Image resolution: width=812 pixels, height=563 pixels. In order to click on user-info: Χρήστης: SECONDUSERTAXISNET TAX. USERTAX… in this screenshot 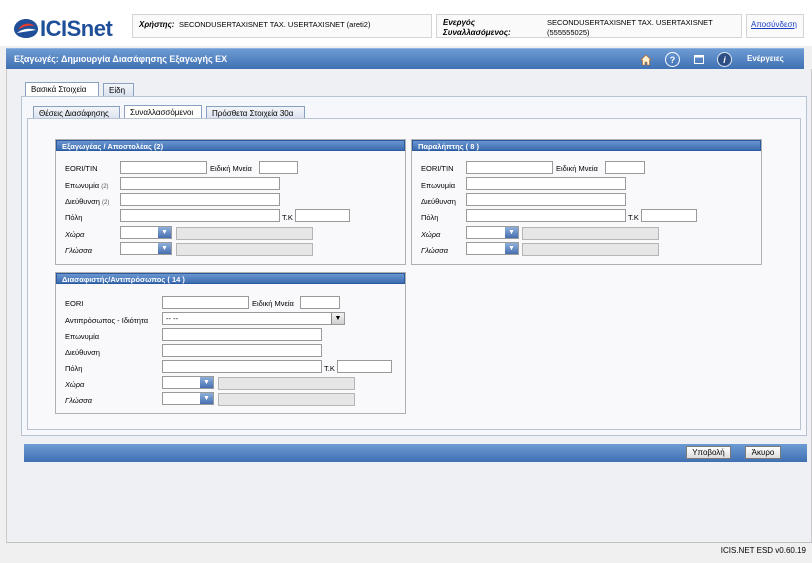, I will do `click(282, 26)`.